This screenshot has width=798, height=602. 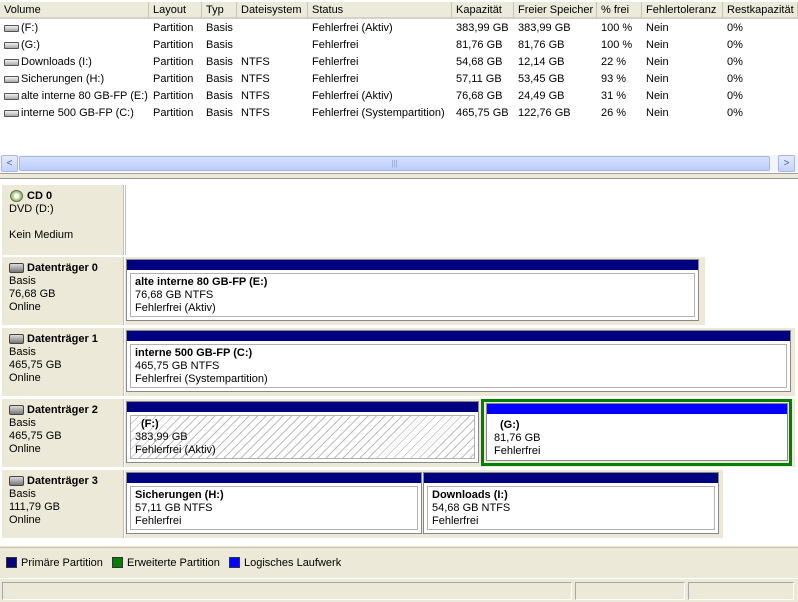 What do you see at coordinates (272, 10) in the screenshot?
I see `column-header-dateisystem: Dateisystem` at bounding box center [272, 10].